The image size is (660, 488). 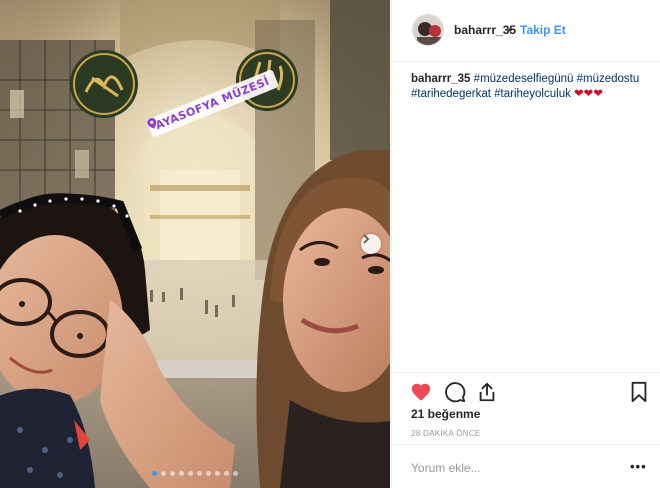 I want to click on avatar-image, so click(x=428, y=30).